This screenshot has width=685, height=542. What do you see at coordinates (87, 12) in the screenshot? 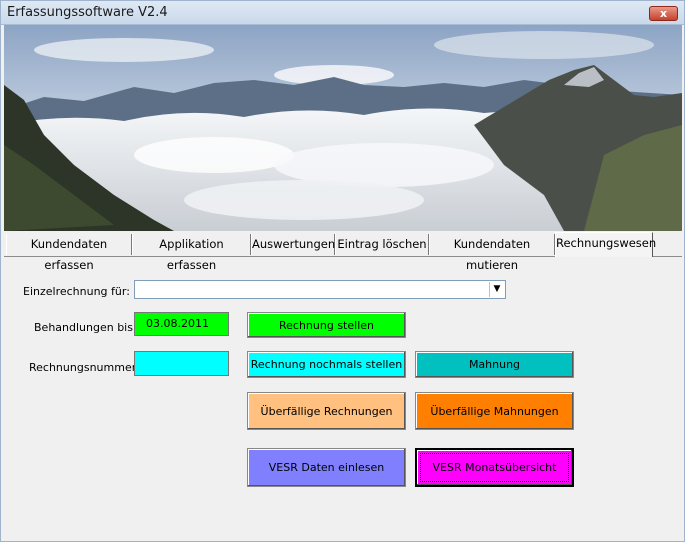
I see `window-title: Erfassungssoftware V2.4` at bounding box center [87, 12].